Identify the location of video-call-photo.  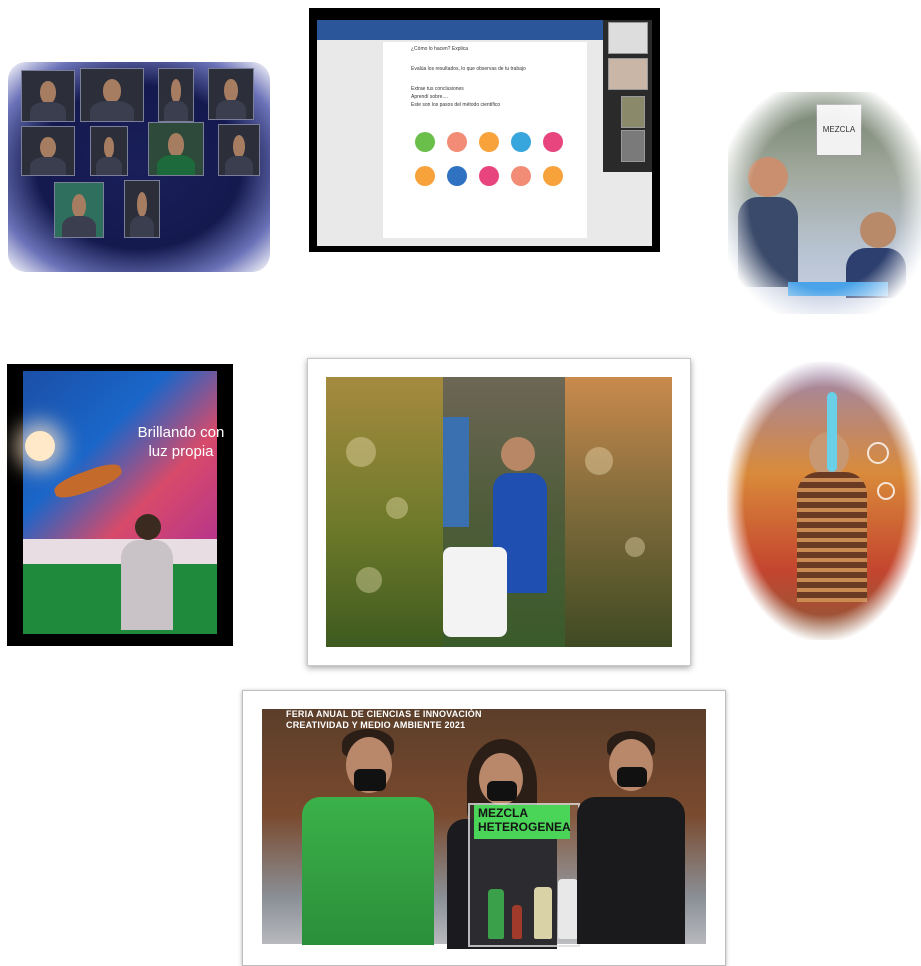
(139, 167).